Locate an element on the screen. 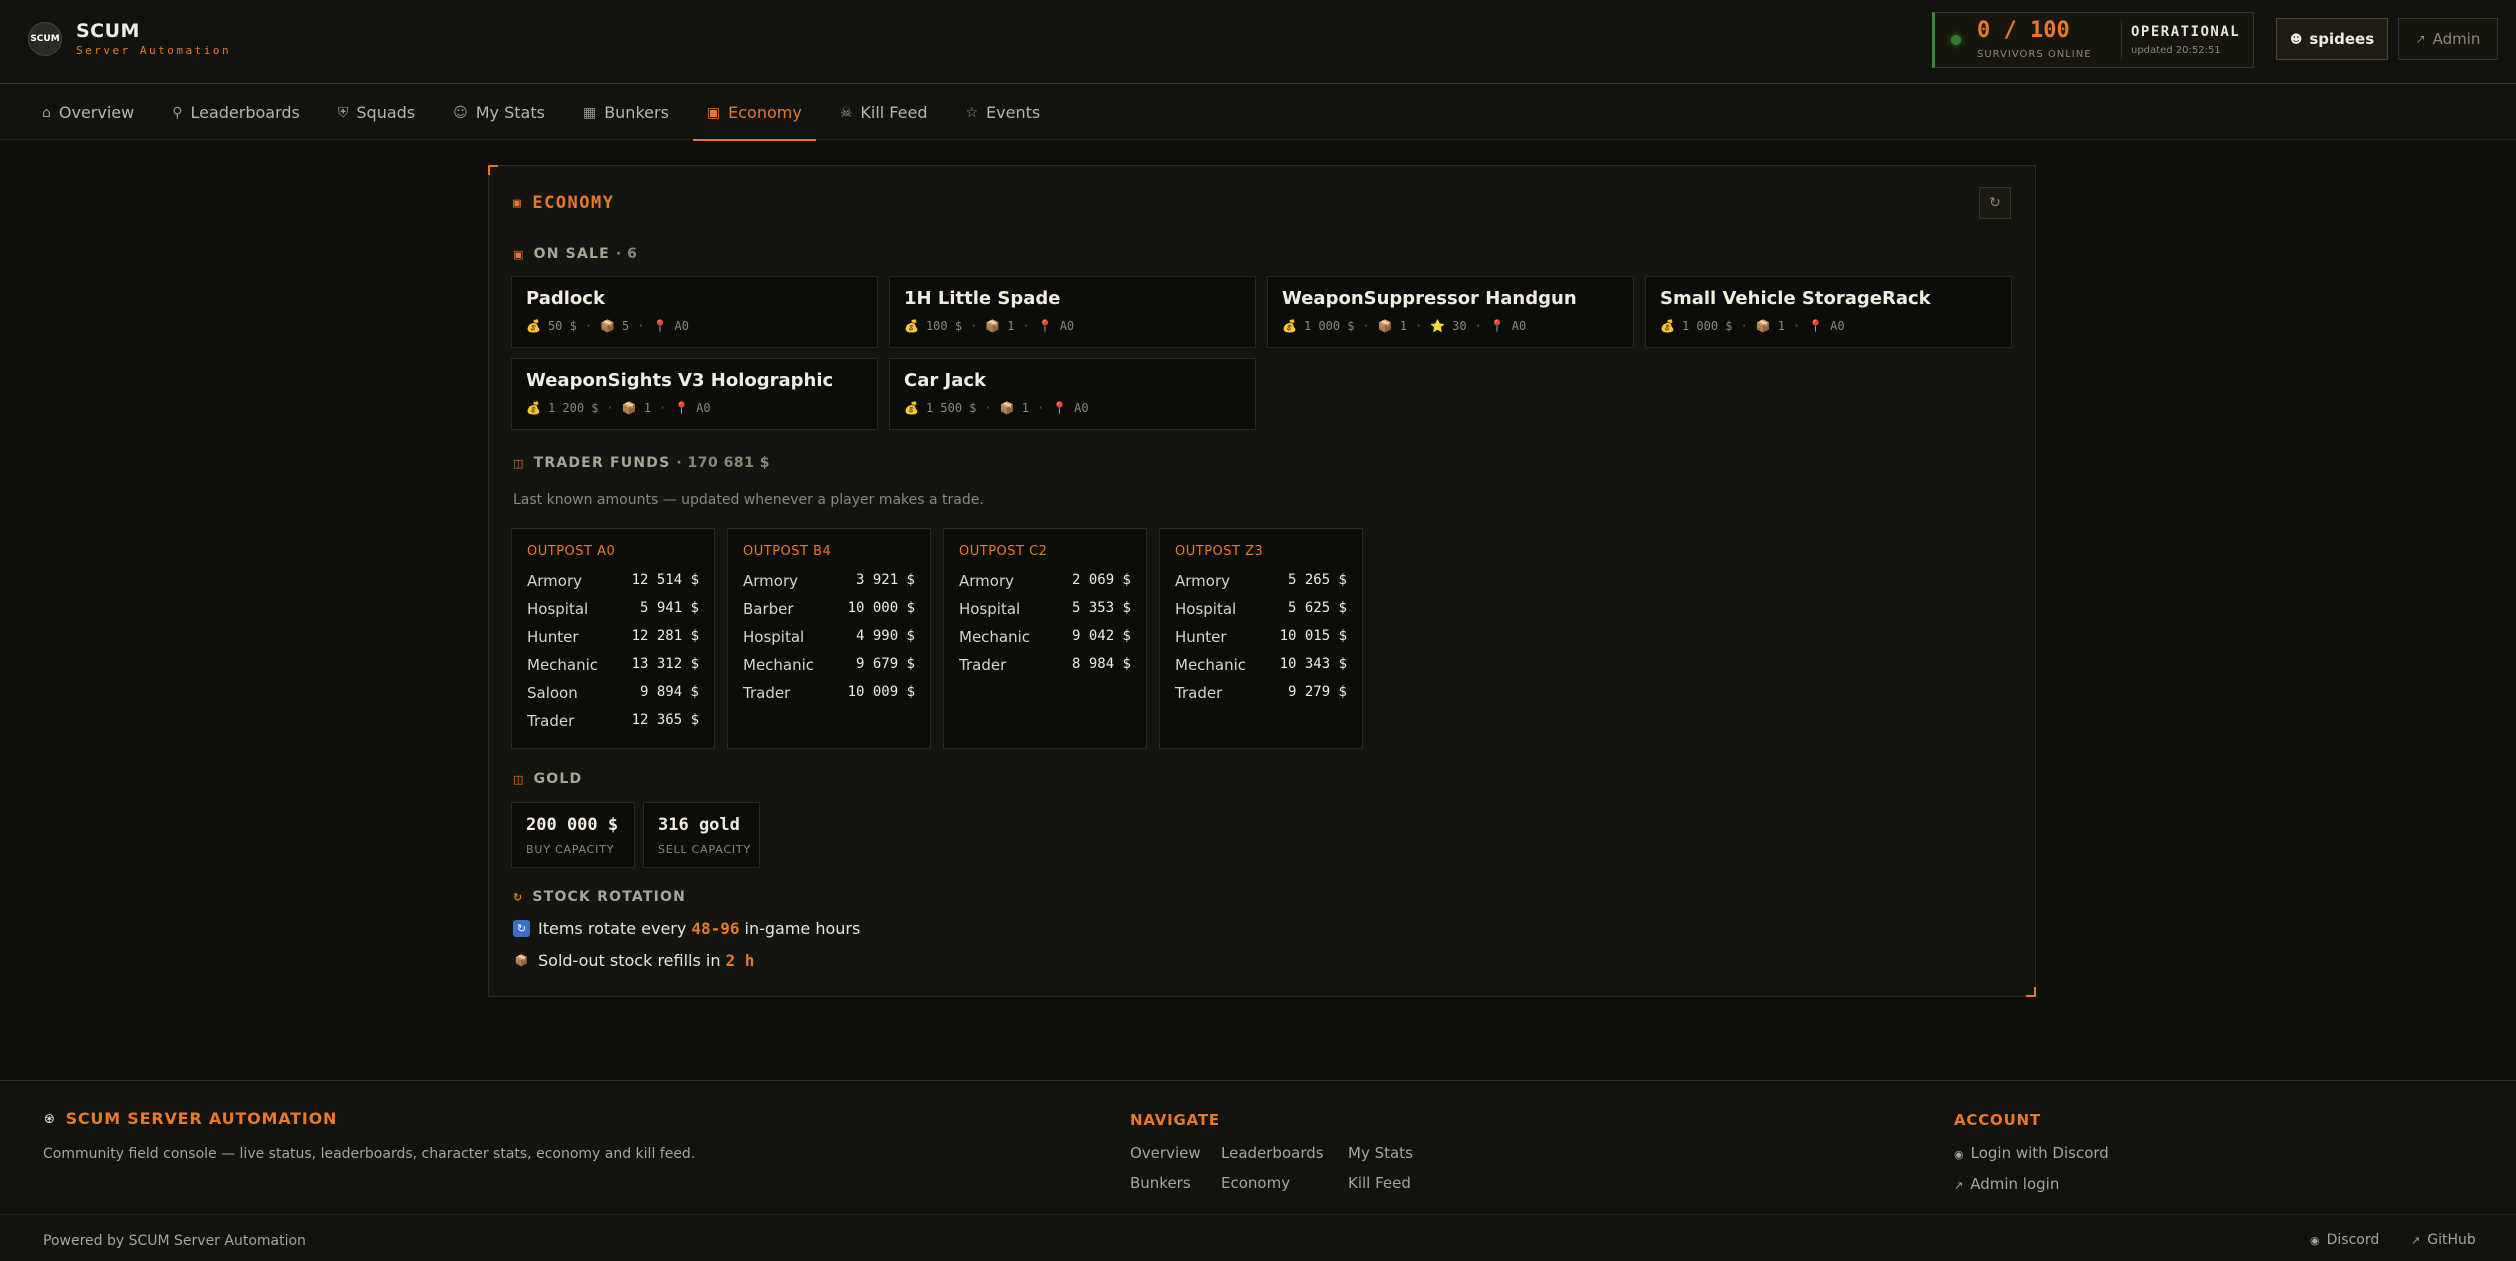 The width and height of the screenshot is (2516, 1261). trader-row: Mechanic 10 343 $ is located at coordinates (1261, 666).